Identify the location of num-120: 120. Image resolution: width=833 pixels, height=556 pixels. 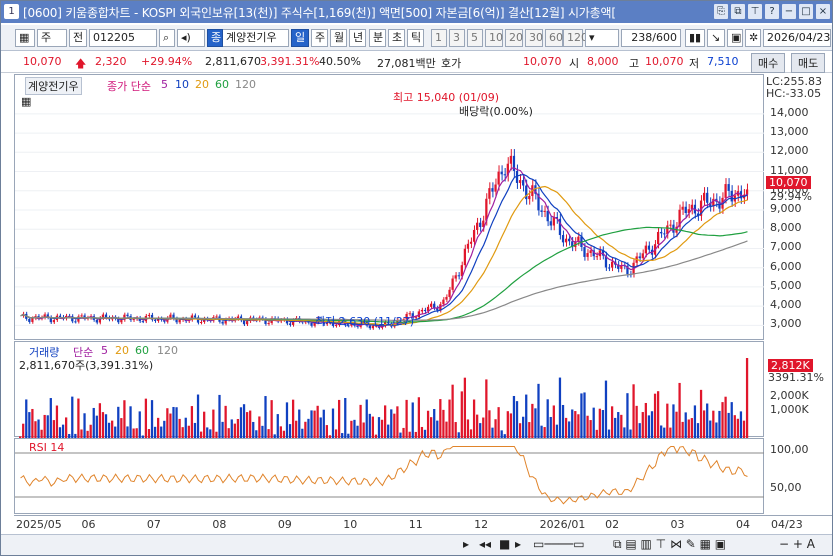
(575, 38).